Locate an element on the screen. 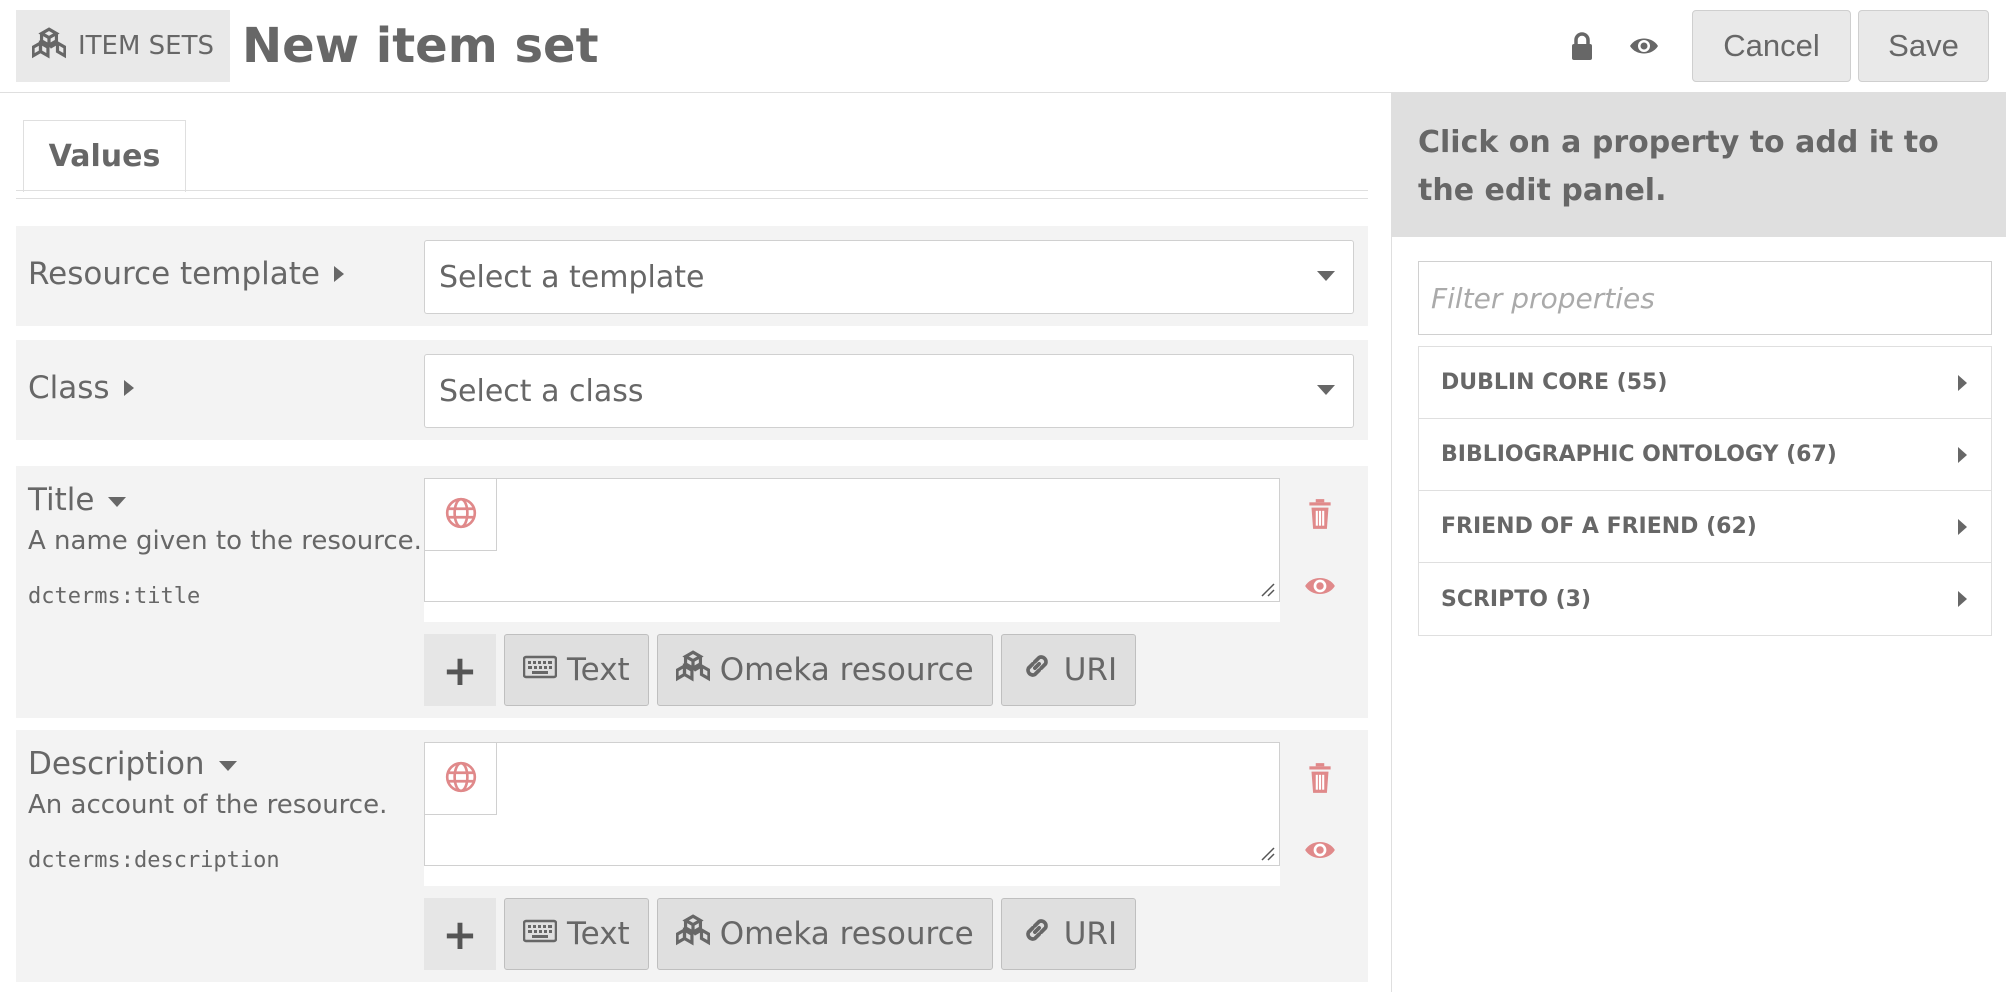 The height and width of the screenshot is (992, 2006). page-header: ITEM SETS New item set Cancel Save is located at coordinates (1003, 46).